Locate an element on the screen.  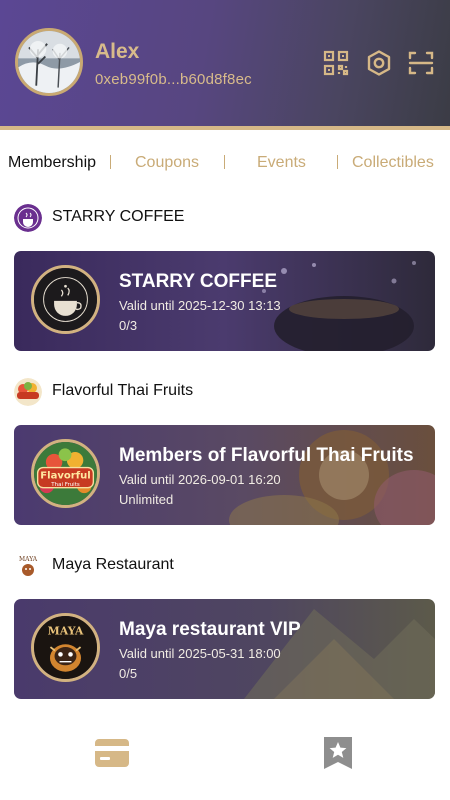
tab-coupons: Coupons is located at coordinates (167, 163).